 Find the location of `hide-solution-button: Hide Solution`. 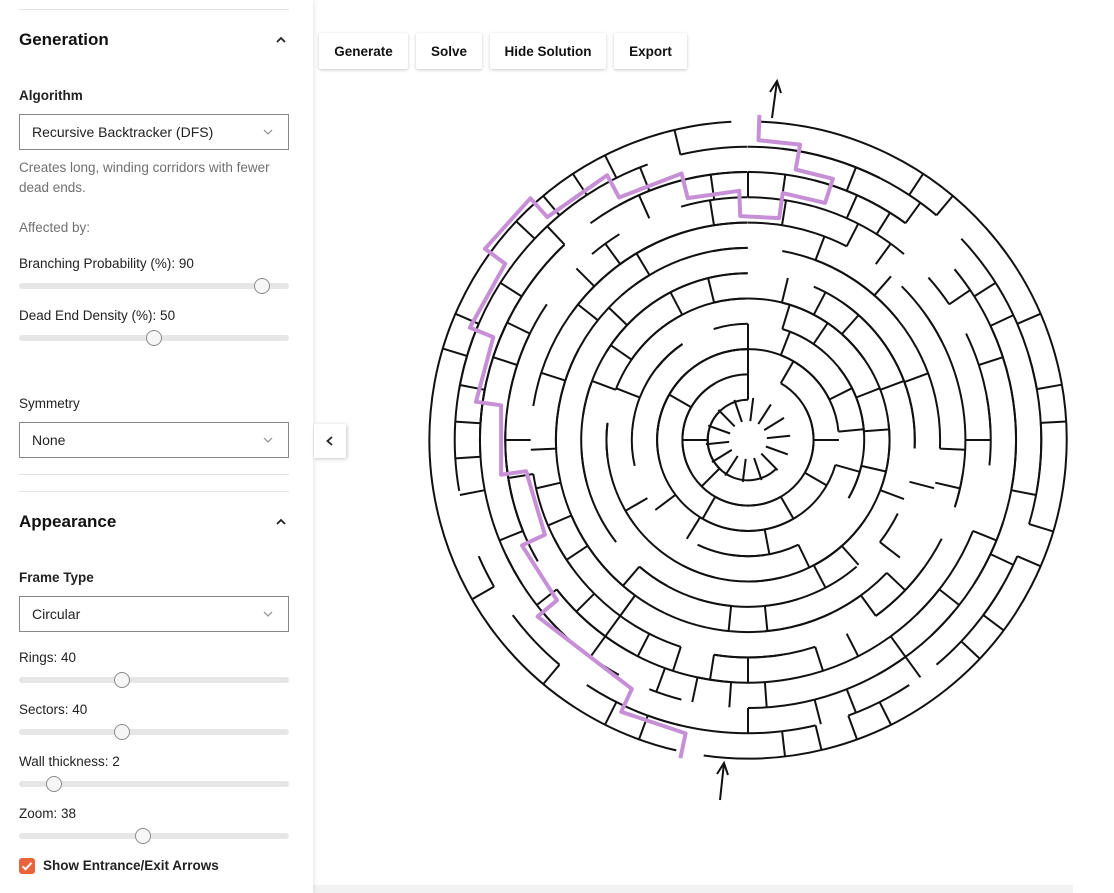

hide-solution-button: Hide Solution is located at coordinates (548, 51).